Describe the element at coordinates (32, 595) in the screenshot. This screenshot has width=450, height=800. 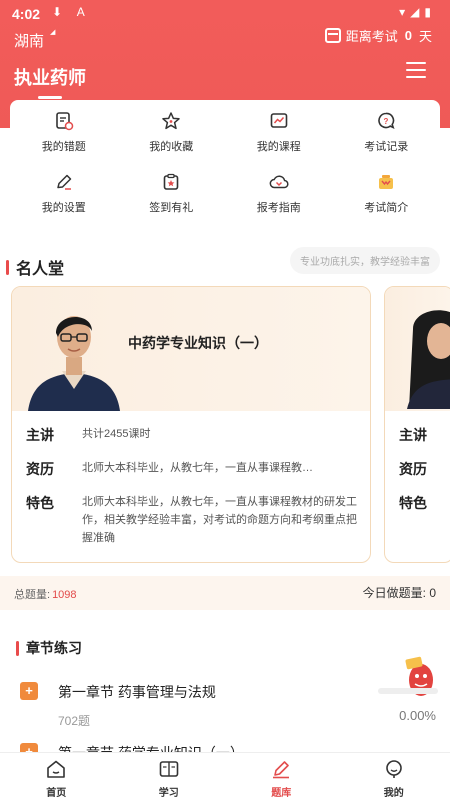
I see `total-label: 总题量:` at that location.